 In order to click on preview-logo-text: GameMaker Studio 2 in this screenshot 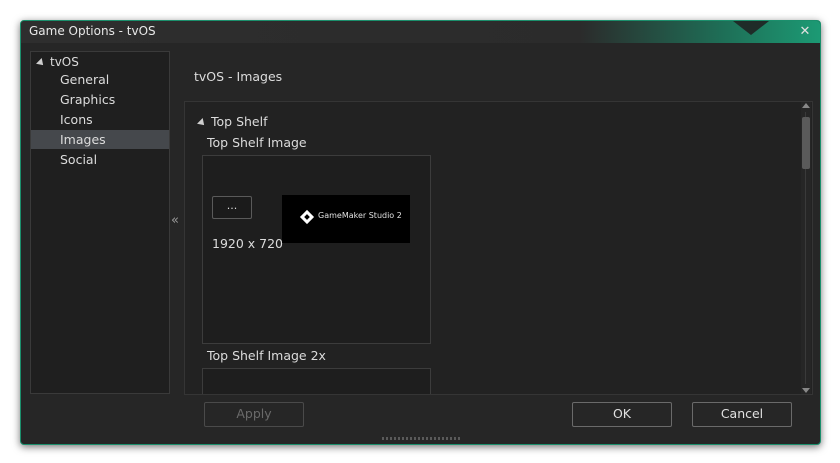, I will do `click(360, 215)`.